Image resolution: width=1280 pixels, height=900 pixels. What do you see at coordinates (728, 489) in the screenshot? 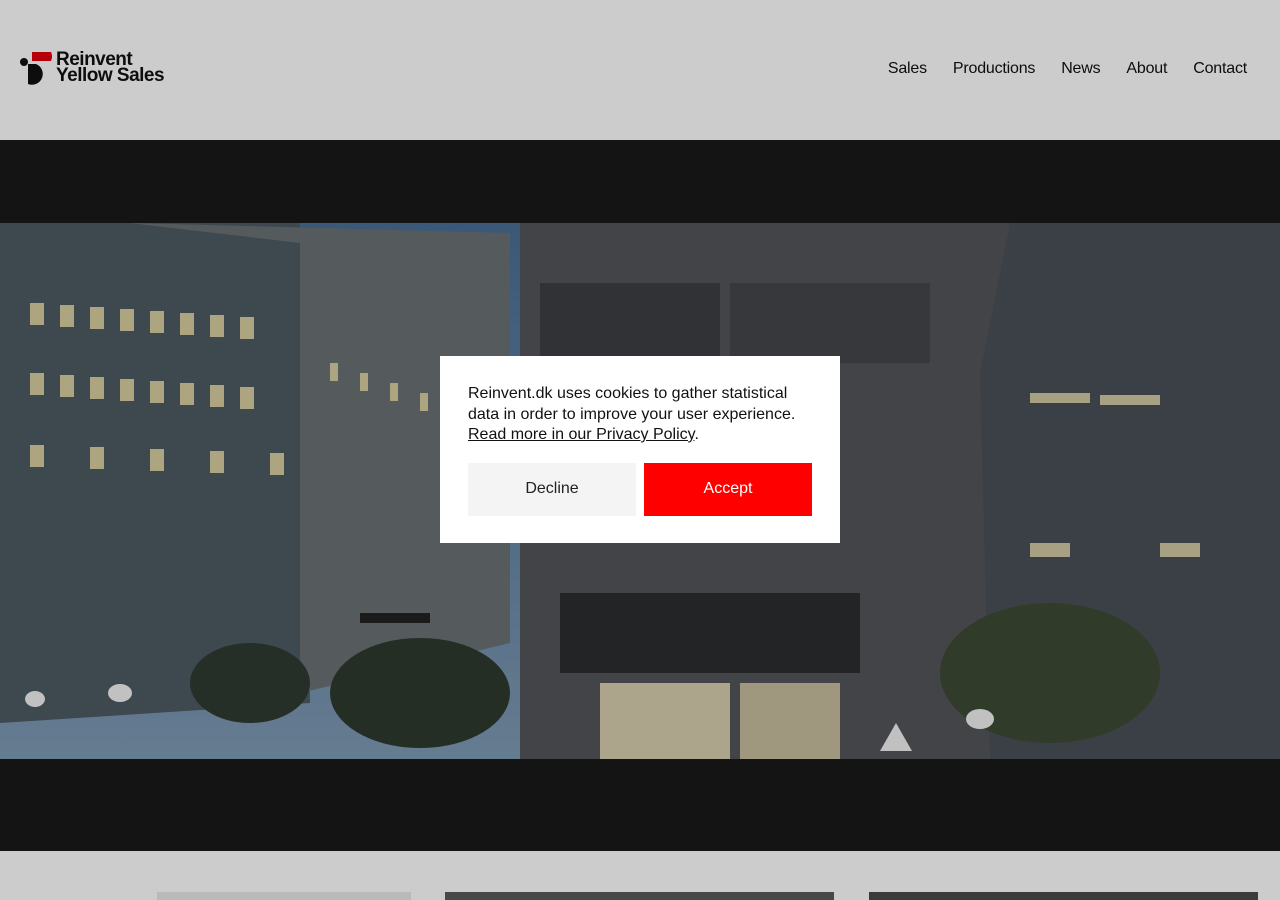
I see `accept-button: Accept` at bounding box center [728, 489].